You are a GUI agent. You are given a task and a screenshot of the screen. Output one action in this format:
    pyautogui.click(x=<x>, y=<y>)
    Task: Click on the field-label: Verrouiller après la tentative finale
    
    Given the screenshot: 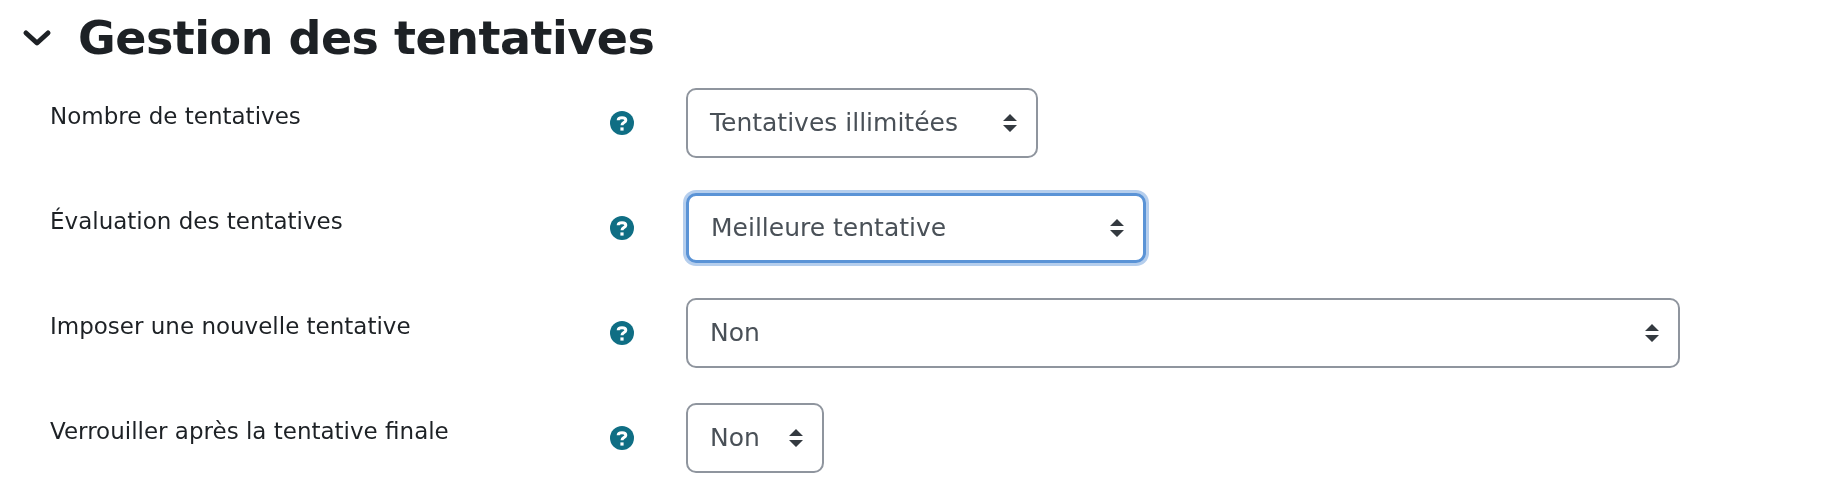 What is the action you would take?
    pyautogui.click(x=249, y=431)
    